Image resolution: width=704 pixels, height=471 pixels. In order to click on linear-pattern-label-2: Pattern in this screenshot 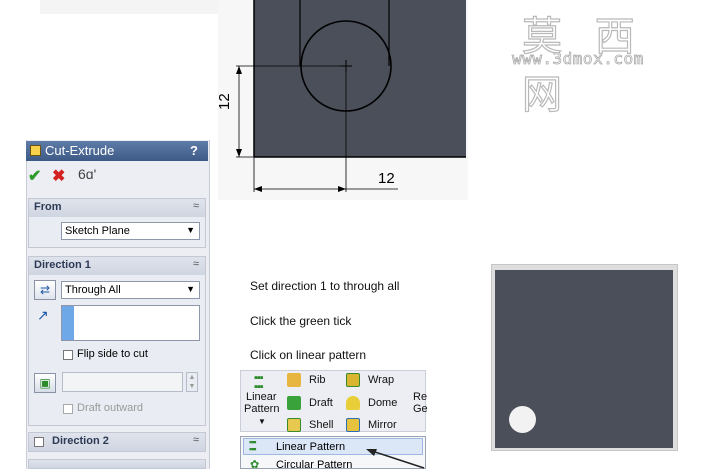, I will do `click(262, 409)`.